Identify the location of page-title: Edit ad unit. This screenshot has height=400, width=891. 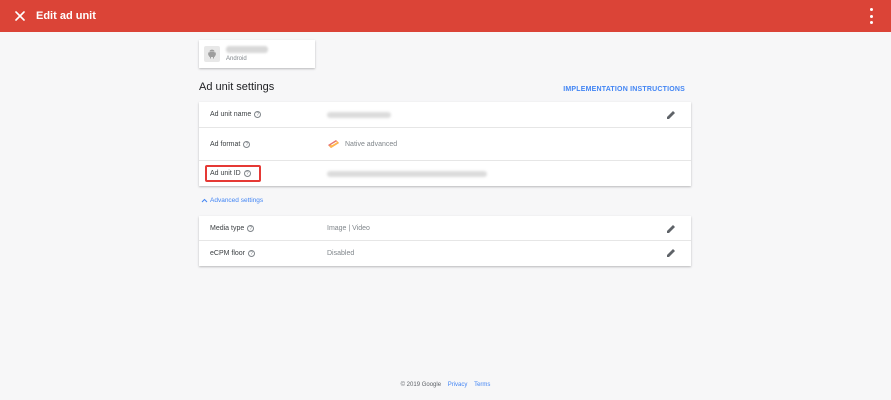
(66, 16).